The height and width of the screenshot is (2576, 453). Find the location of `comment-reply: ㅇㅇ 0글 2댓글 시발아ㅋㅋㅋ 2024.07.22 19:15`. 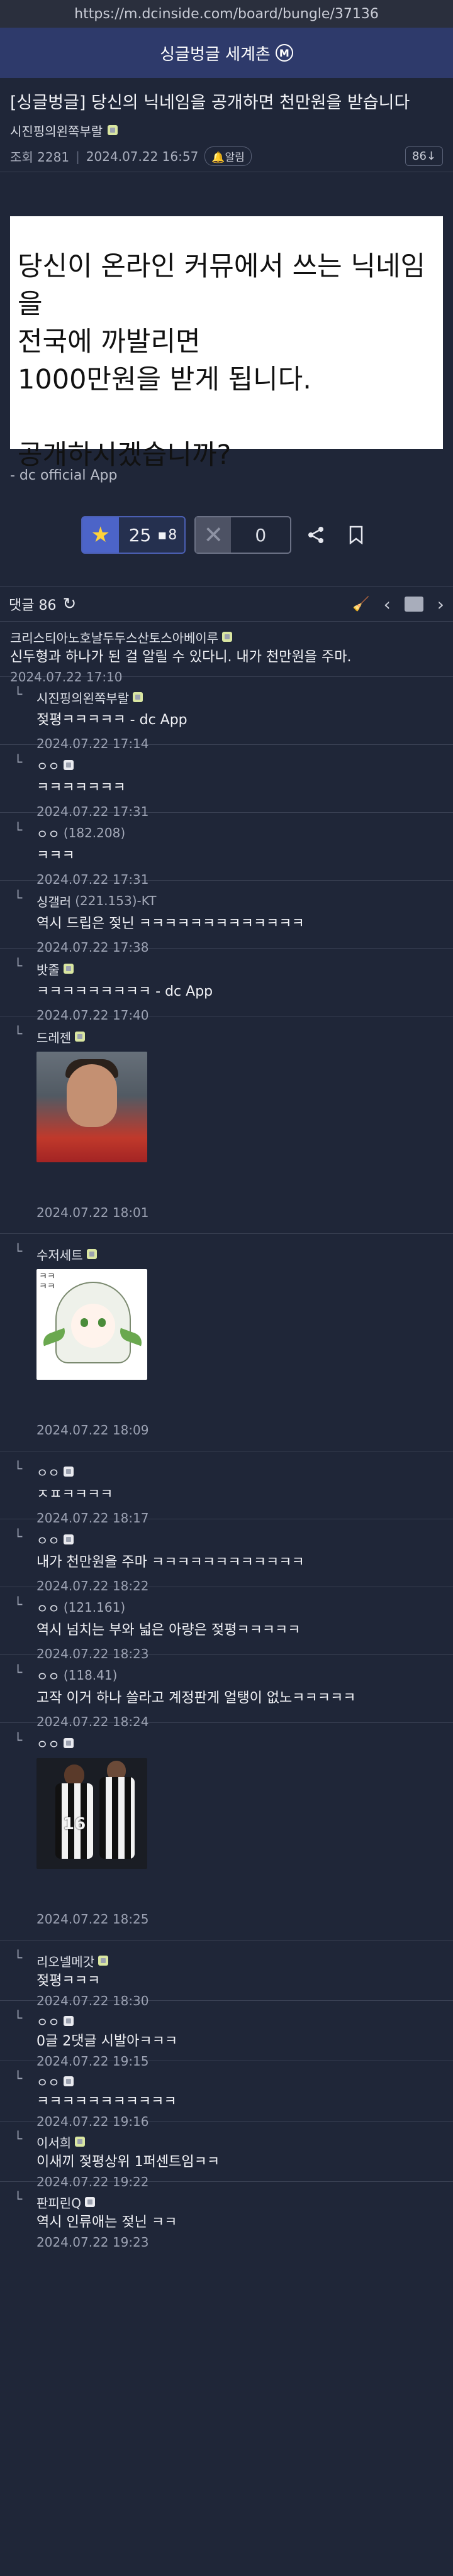

comment-reply: ㅇㅇ 0글 2댓글 시발아ㅋㅋㅋ 2024.07.22 19:15 is located at coordinates (226, 2035).